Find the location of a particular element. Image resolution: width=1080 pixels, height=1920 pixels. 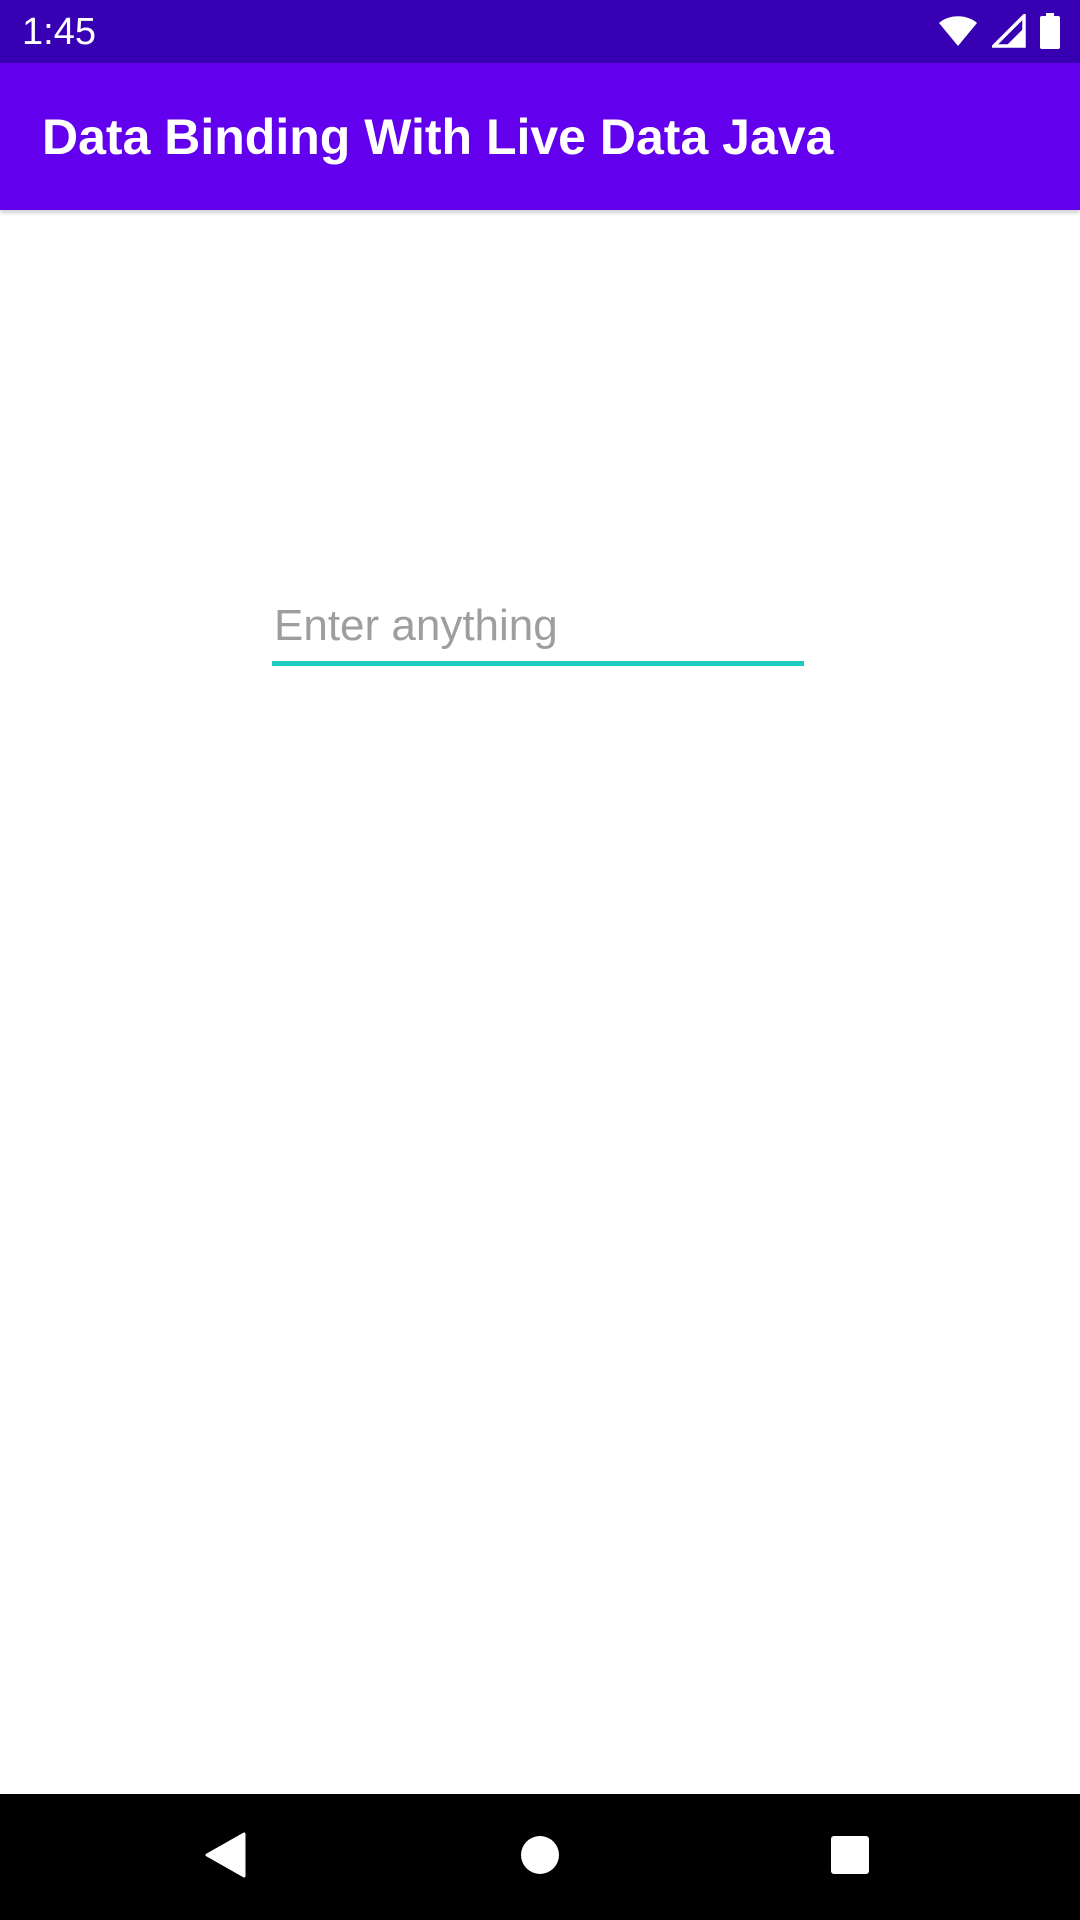

text-input-container is located at coordinates (538, 629).